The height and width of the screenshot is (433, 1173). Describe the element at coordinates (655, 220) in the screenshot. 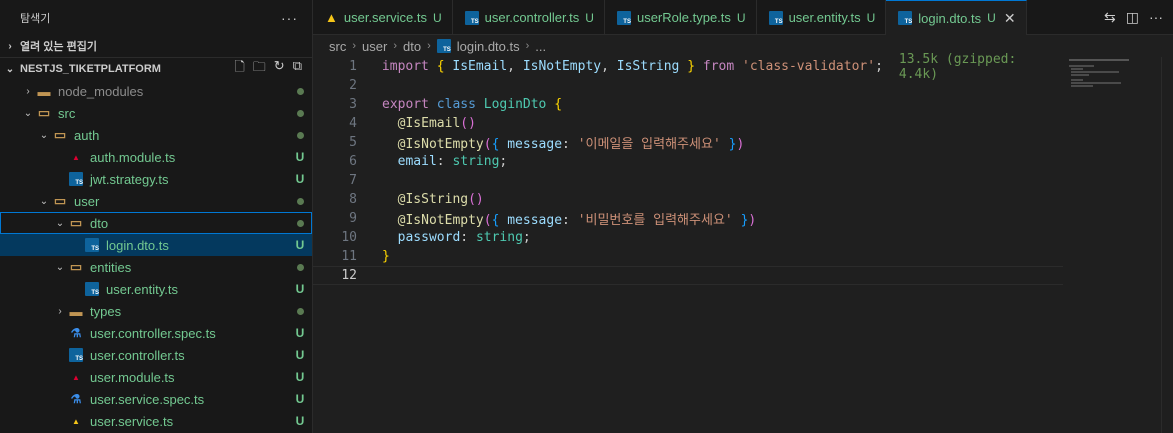

I see `password-message: '비밀번호를 입력해주세요'` at that location.